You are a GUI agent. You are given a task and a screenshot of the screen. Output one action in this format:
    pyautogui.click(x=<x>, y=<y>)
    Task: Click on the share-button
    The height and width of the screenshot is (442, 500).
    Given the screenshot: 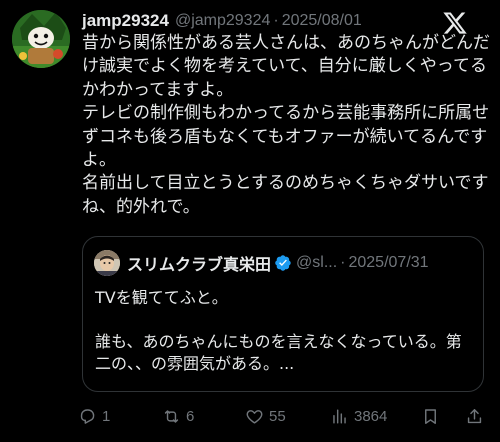 What is the action you would take?
    pyautogui.click(x=474, y=416)
    